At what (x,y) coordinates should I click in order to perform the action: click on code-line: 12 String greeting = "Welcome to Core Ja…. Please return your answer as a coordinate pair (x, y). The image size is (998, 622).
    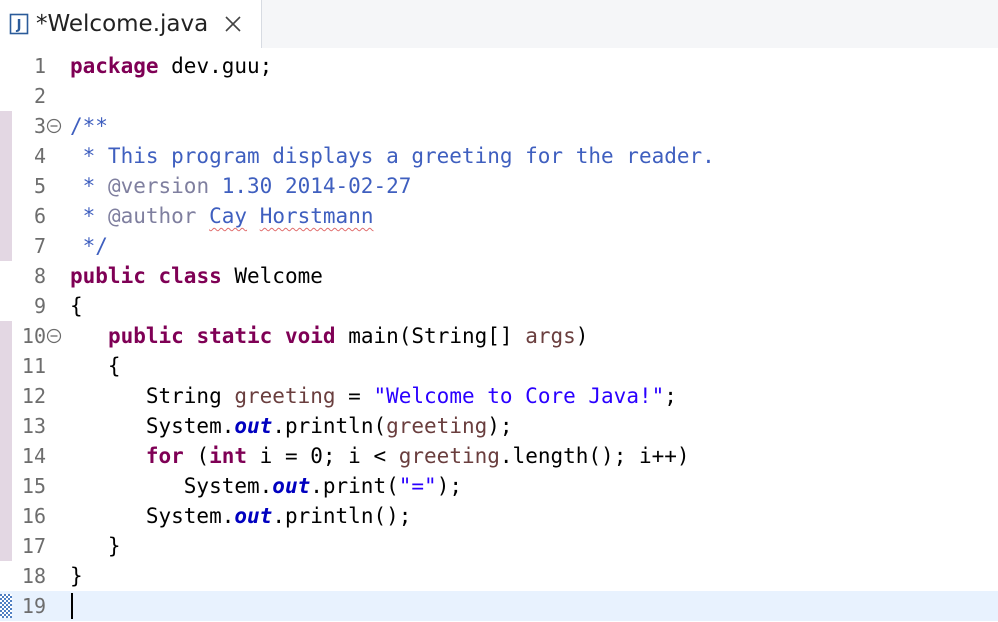
    Looking at the image, I should click on (499, 396).